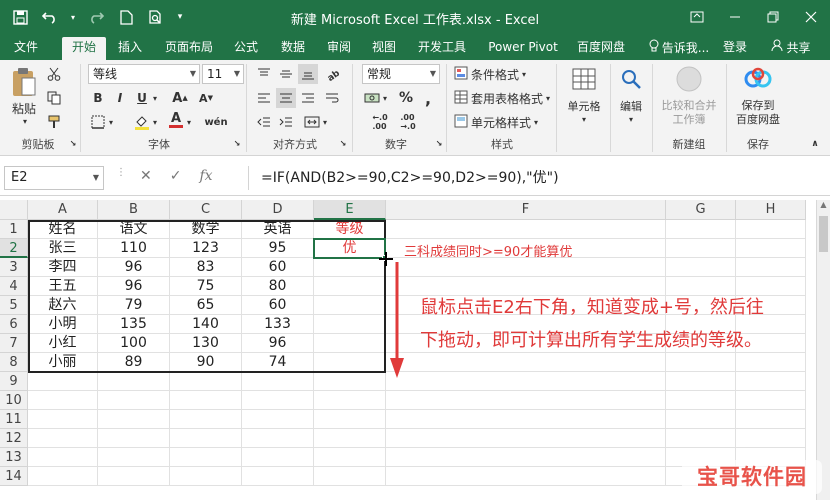 The height and width of the screenshot is (500, 830). Describe the element at coordinates (631, 106) in the screenshot. I see `editing-label: 编辑` at that location.